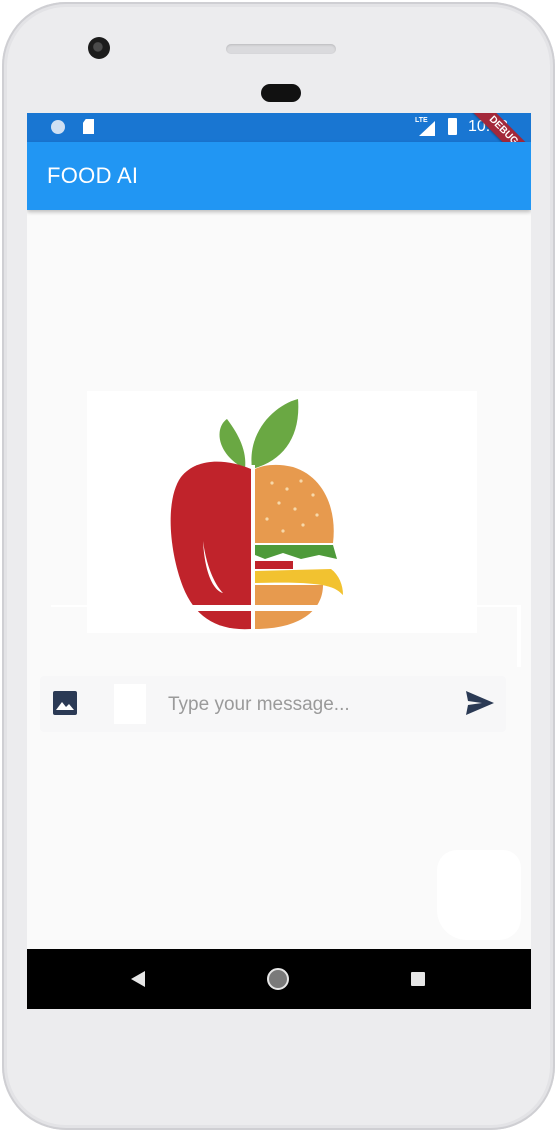 The width and height of the screenshot is (559, 1134). I want to click on system-navigation-bar, so click(279, 979).